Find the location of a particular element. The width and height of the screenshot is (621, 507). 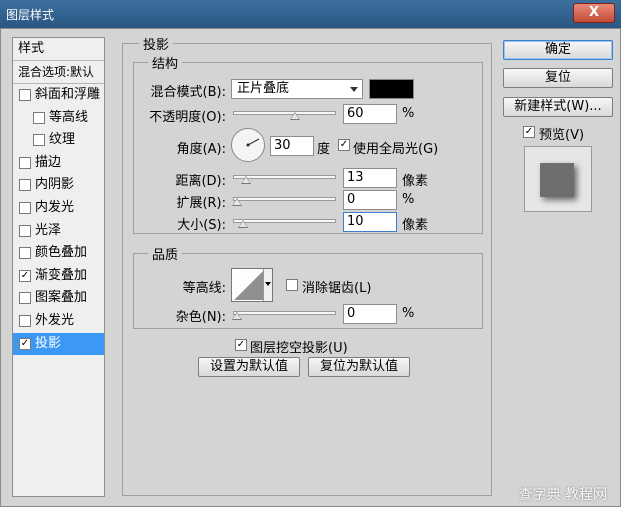

angle-label: 角度(A): is located at coordinates (201, 149).